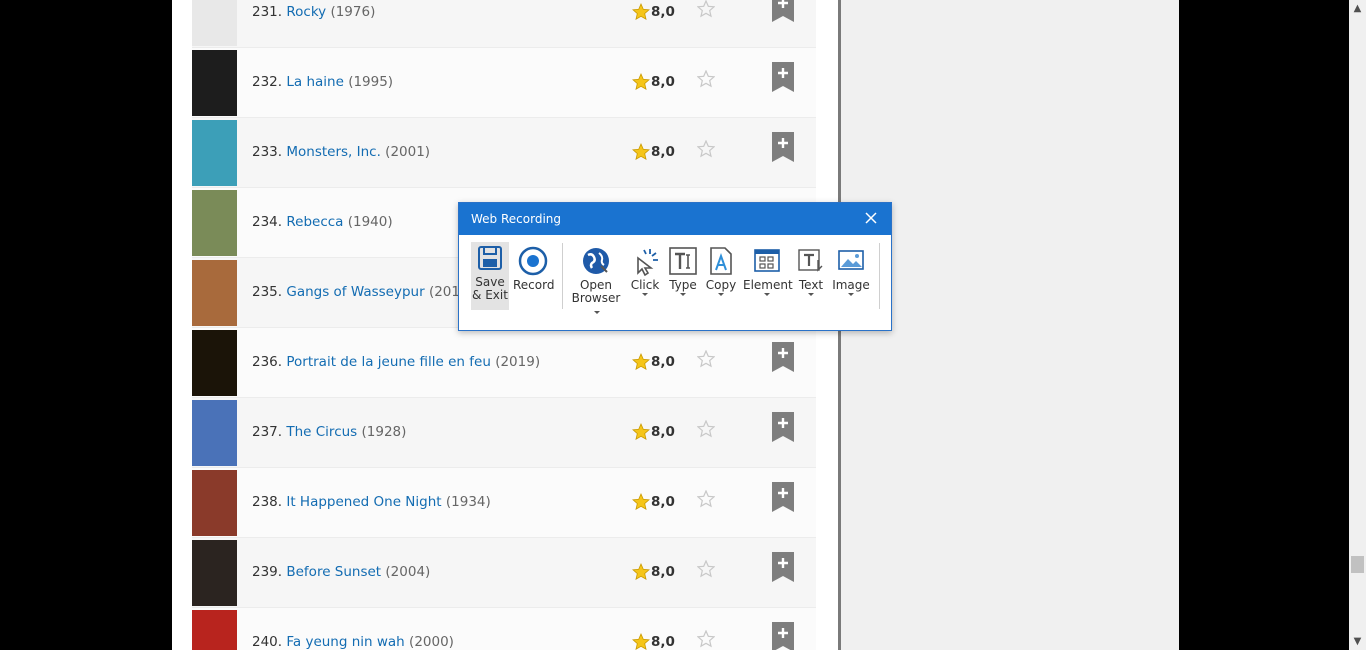 This screenshot has height=650, width=1366. I want to click on open-browser-button: Open Browser, so click(596, 278).